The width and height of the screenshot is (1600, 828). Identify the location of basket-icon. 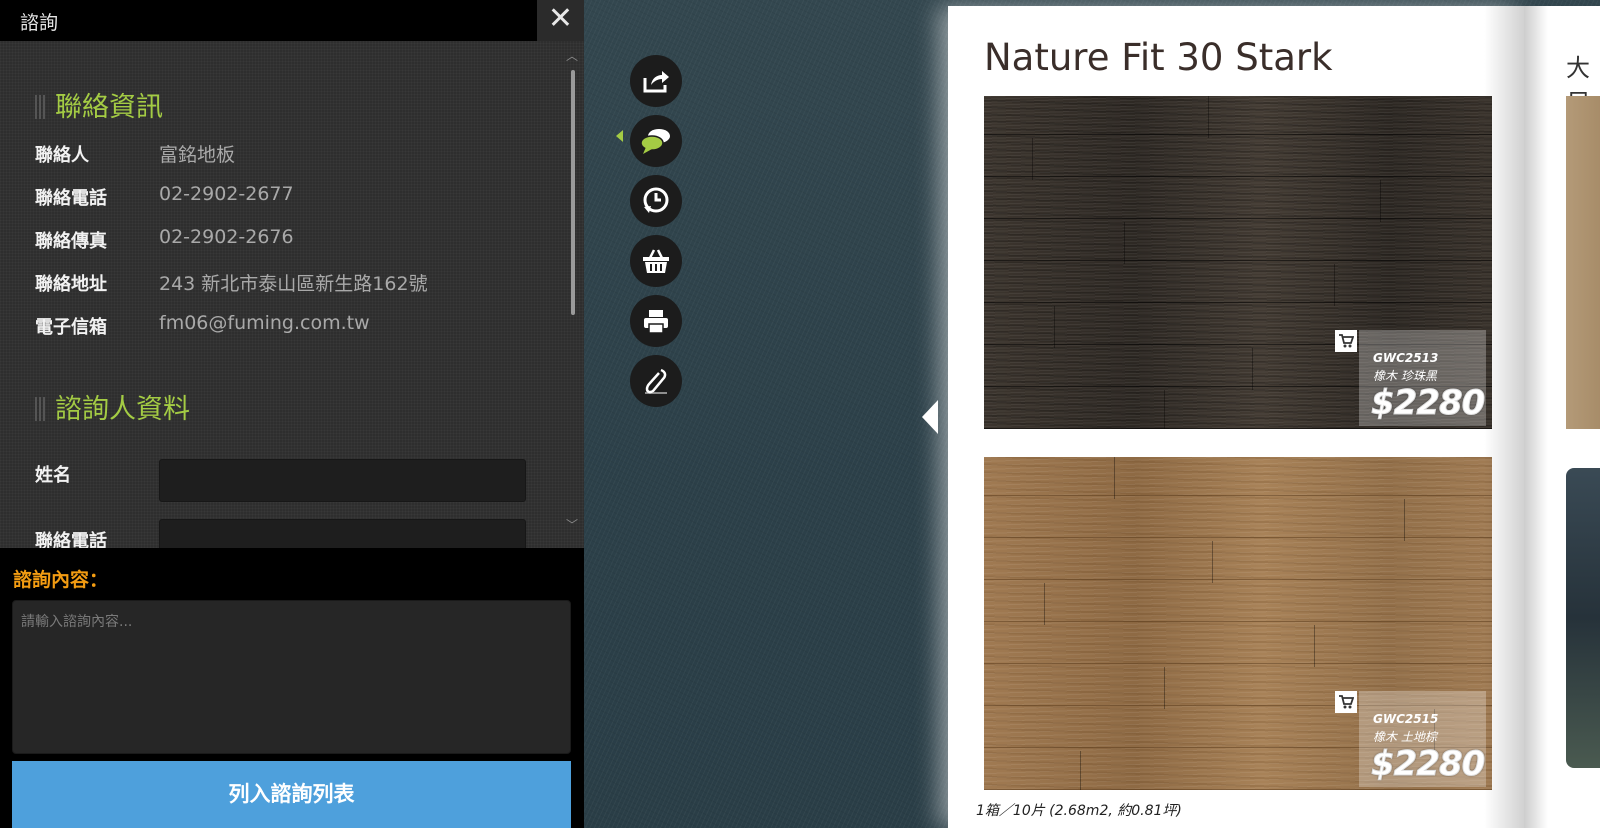
(656, 261).